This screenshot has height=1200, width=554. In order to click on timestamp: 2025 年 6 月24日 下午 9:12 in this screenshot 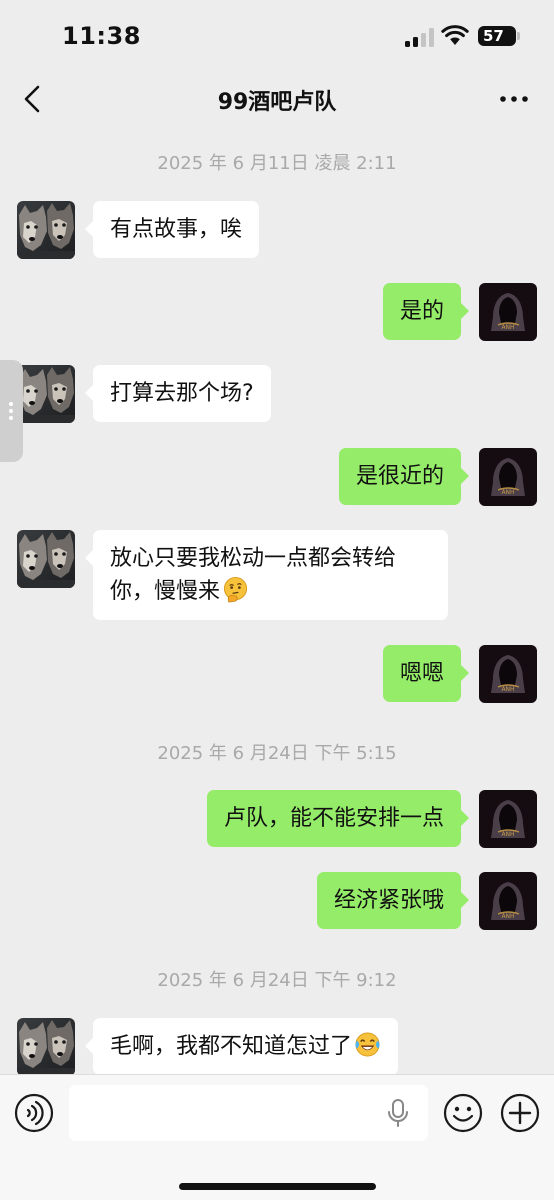, I will do `click(277, 980)`.